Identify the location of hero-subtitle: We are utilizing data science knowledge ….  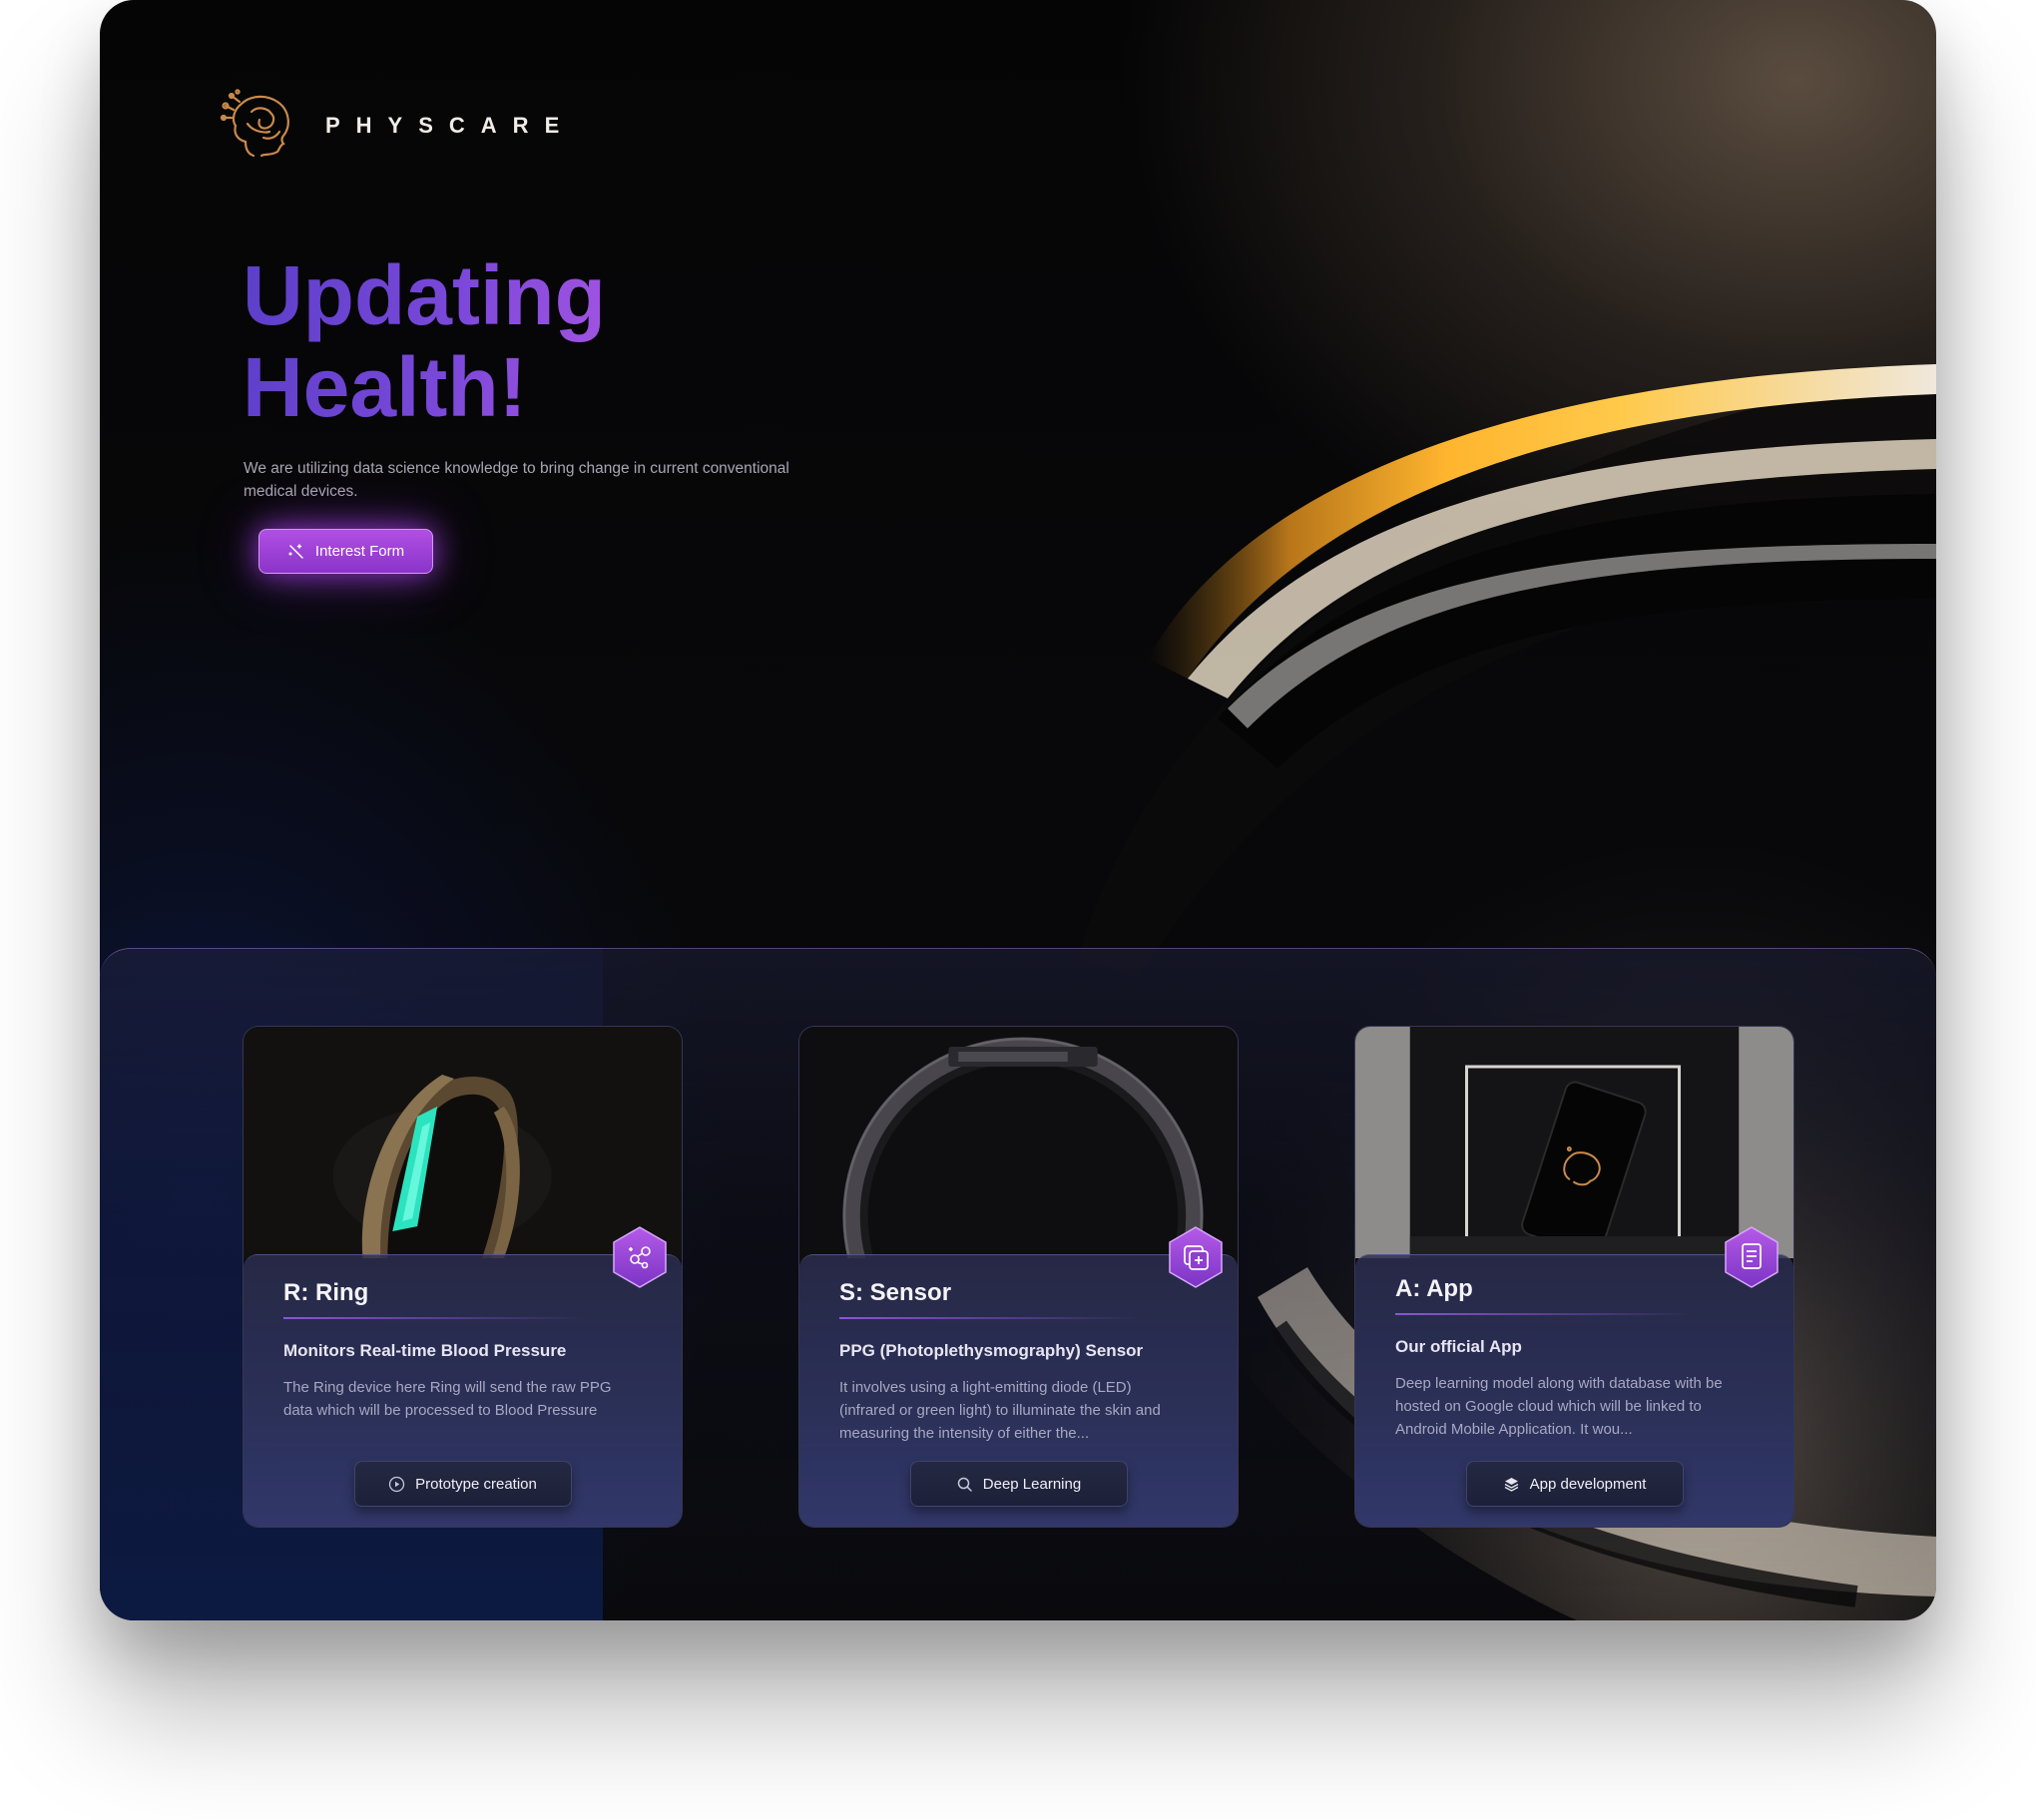
(516, 480).